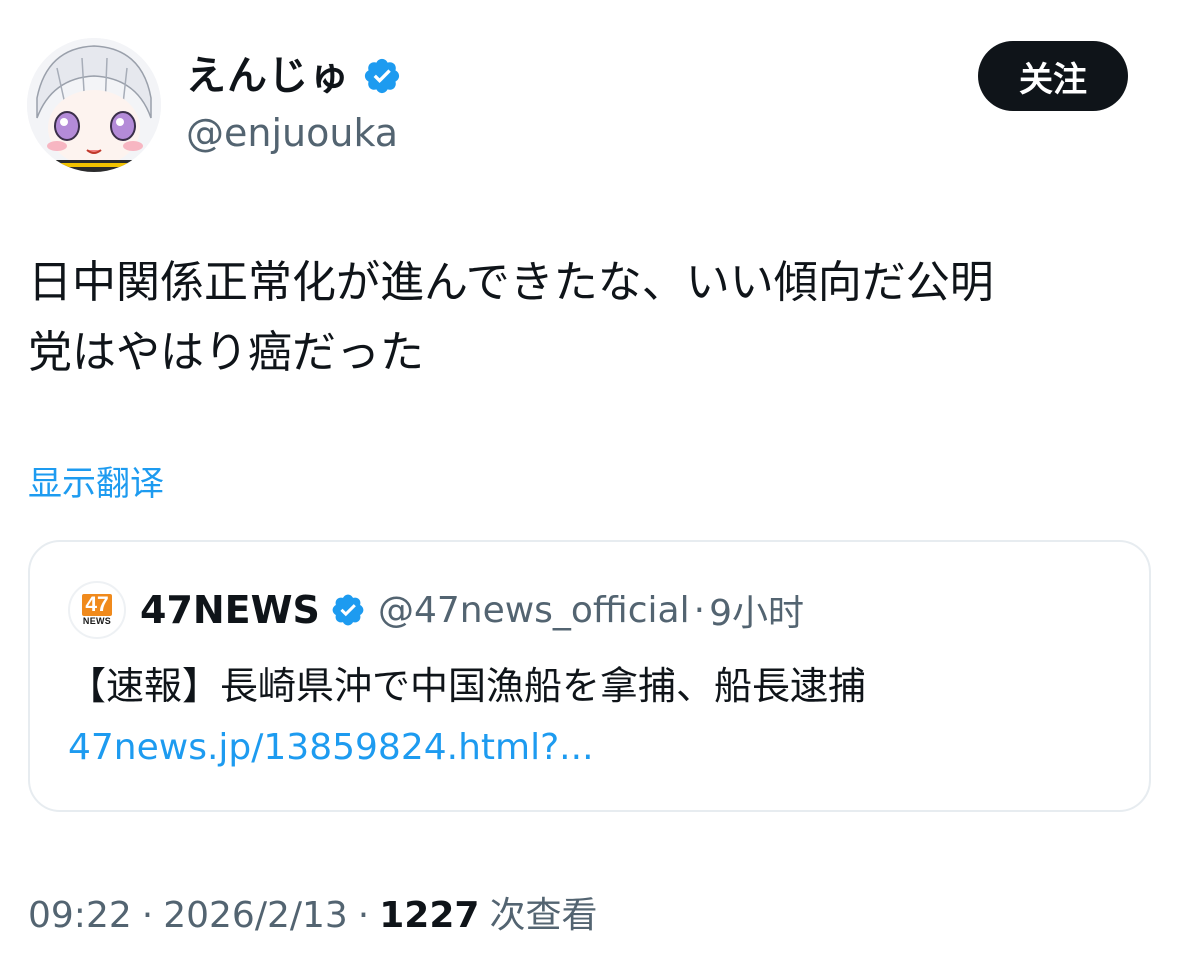  Describe the element at coordinates (97, 620) in the screenshot. I see `quoted-avatar-logo-word: NEWS` at that location.